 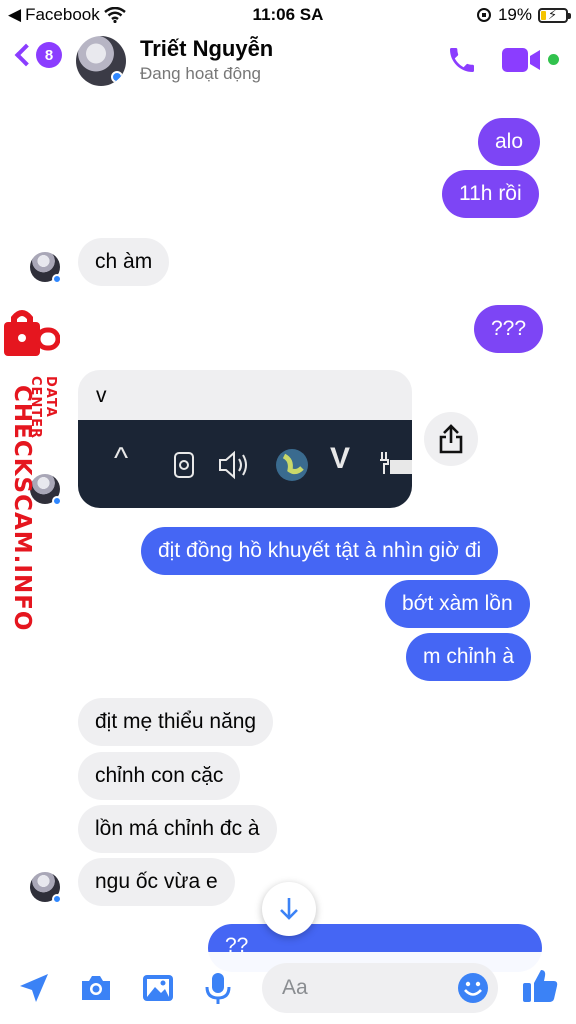 I want to click on message-composer, so click(x=288, y=988).